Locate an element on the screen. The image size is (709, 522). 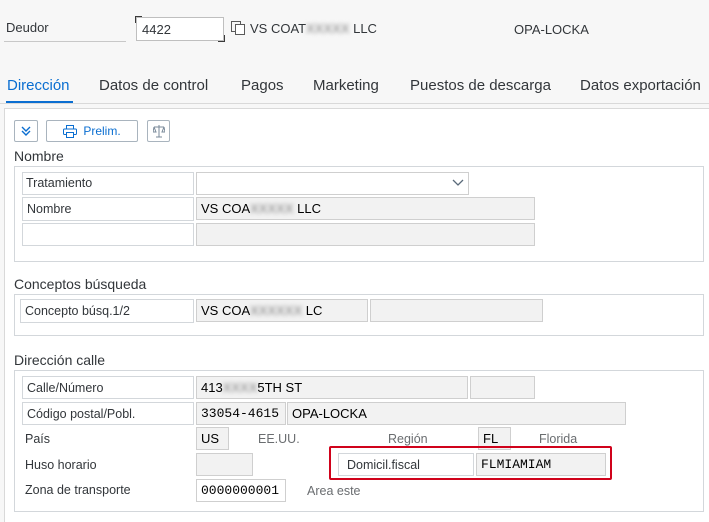
nombre-field: VS COAXXXXX LLC is located at coordinates (365, 208).